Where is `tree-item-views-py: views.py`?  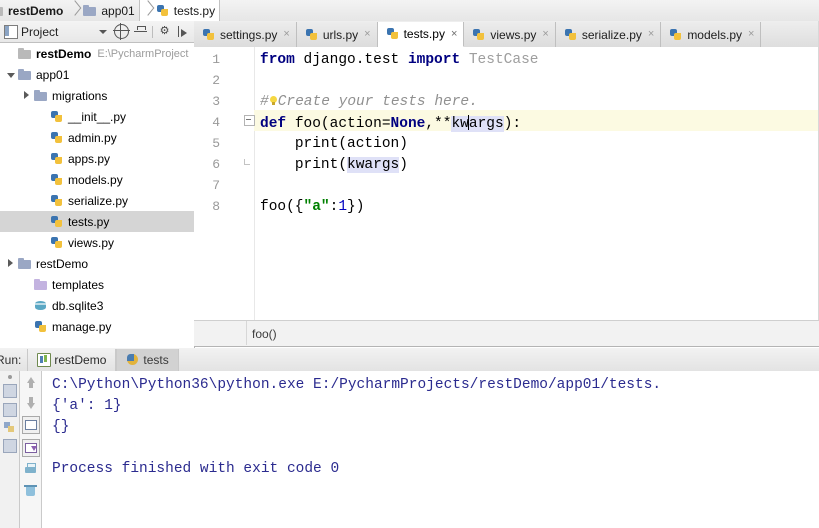 tree-item-views-py: views.py is located at coordinates (97, 242).